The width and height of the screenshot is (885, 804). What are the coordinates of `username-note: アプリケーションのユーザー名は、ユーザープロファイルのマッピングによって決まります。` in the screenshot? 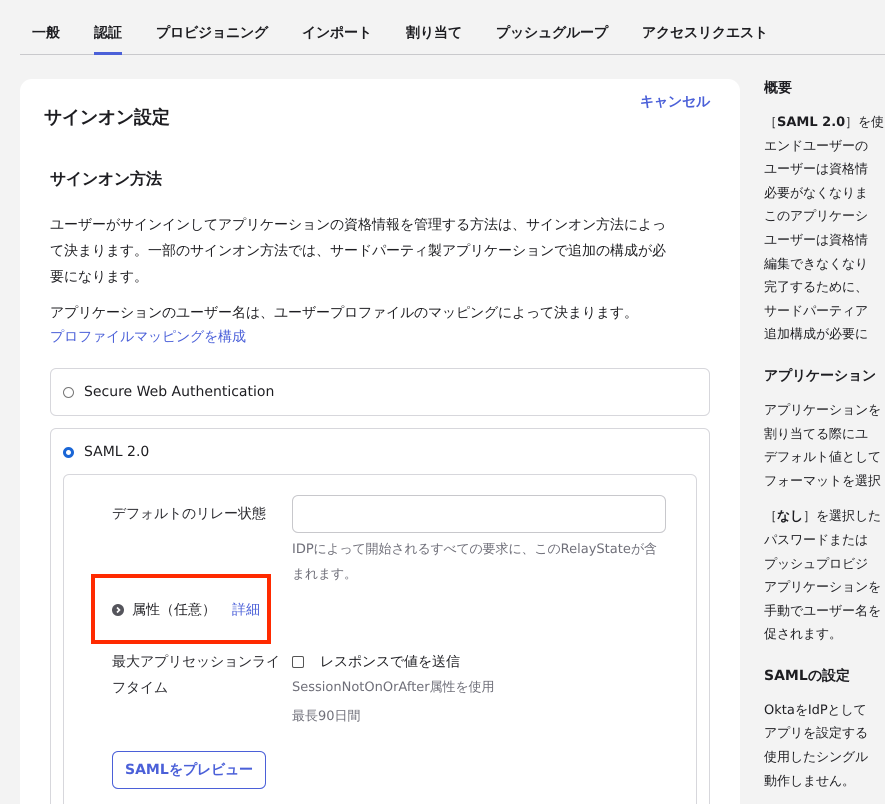 It's located at (344, 313).